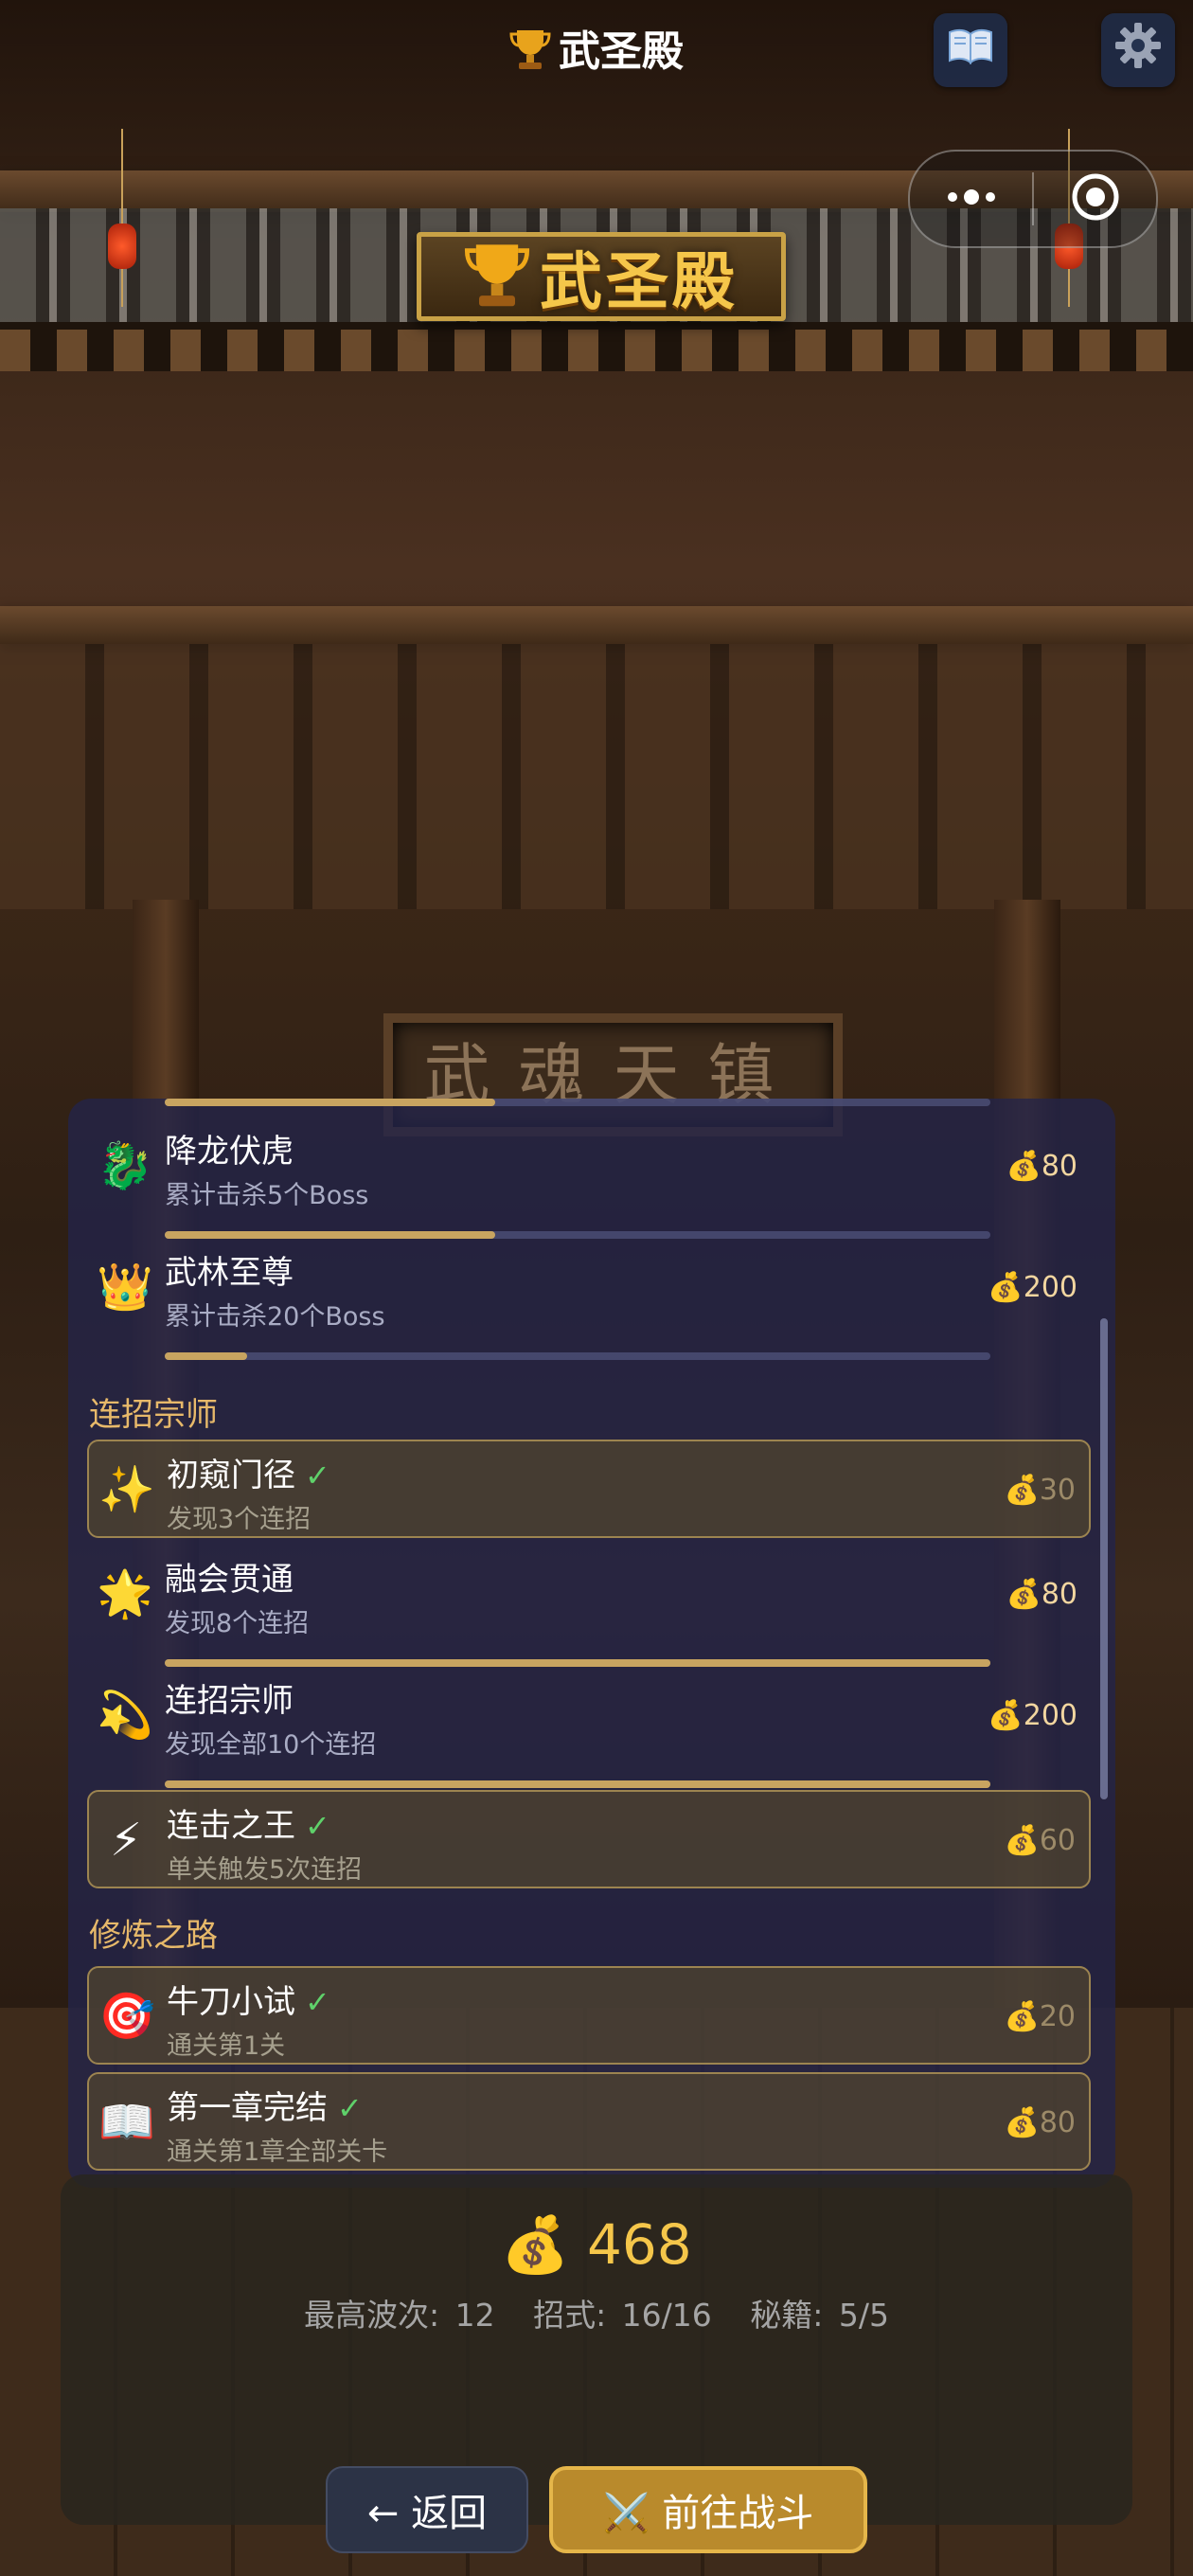 Image resolution: width=1193 pixels, height=2576 pixels. I want to click on page-title: 武圣殿, so click(596, 49).